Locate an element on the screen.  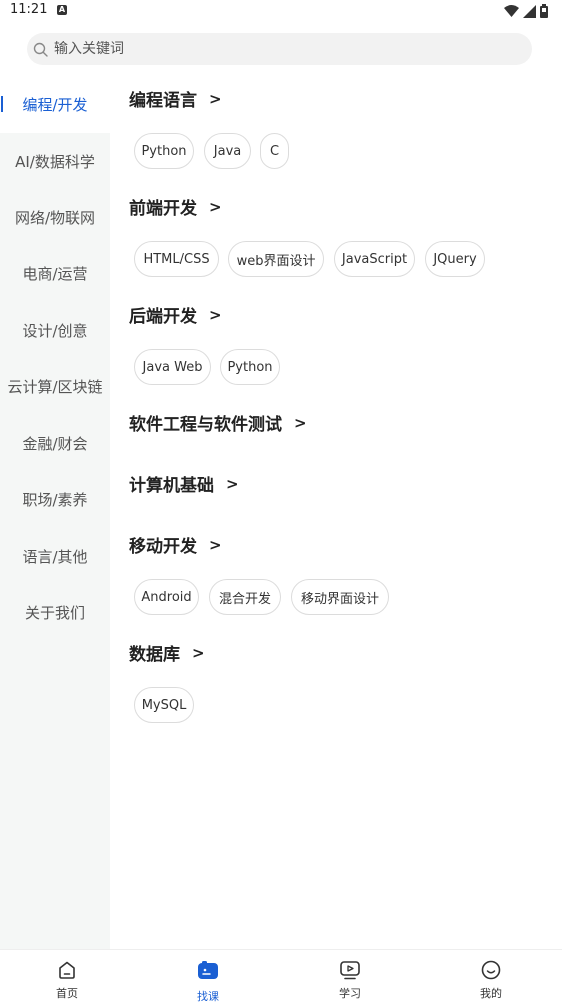
section-title-frontend: 前端开发 > is located at coordinates (175, 207).